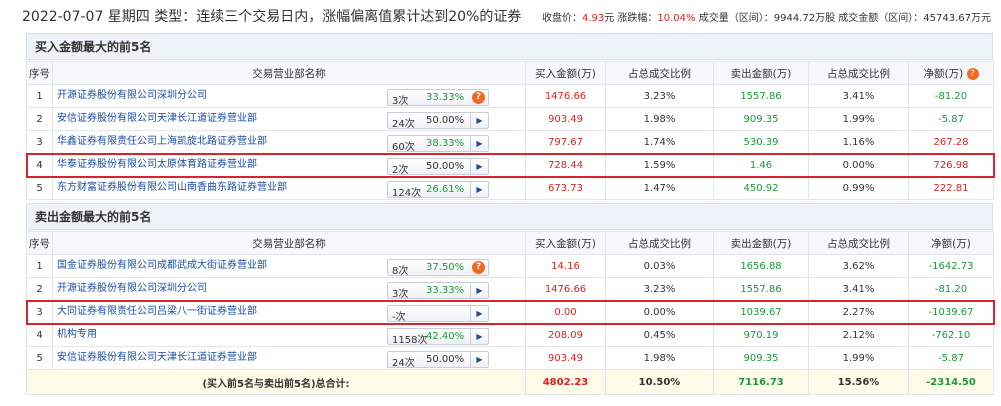 The width and height of the screenshot is (1001, 406). I want to click on total-buy: 4802.23, so click(565, 382).